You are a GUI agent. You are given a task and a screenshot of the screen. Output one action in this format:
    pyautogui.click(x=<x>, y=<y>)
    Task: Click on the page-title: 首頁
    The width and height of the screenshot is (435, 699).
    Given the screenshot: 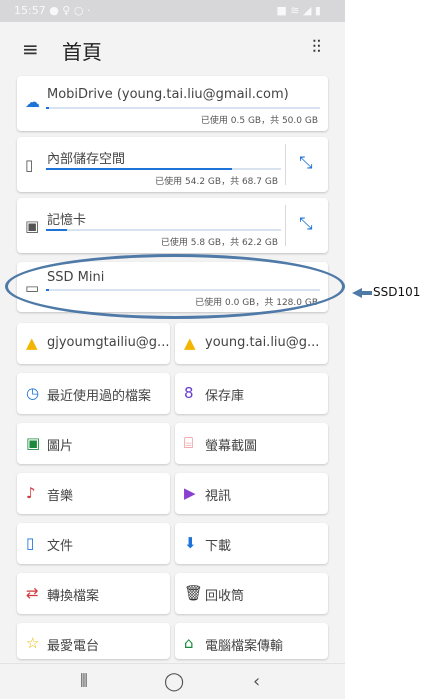 What is the action you would take?
    pyautogui.click(x=82, y=52)
    